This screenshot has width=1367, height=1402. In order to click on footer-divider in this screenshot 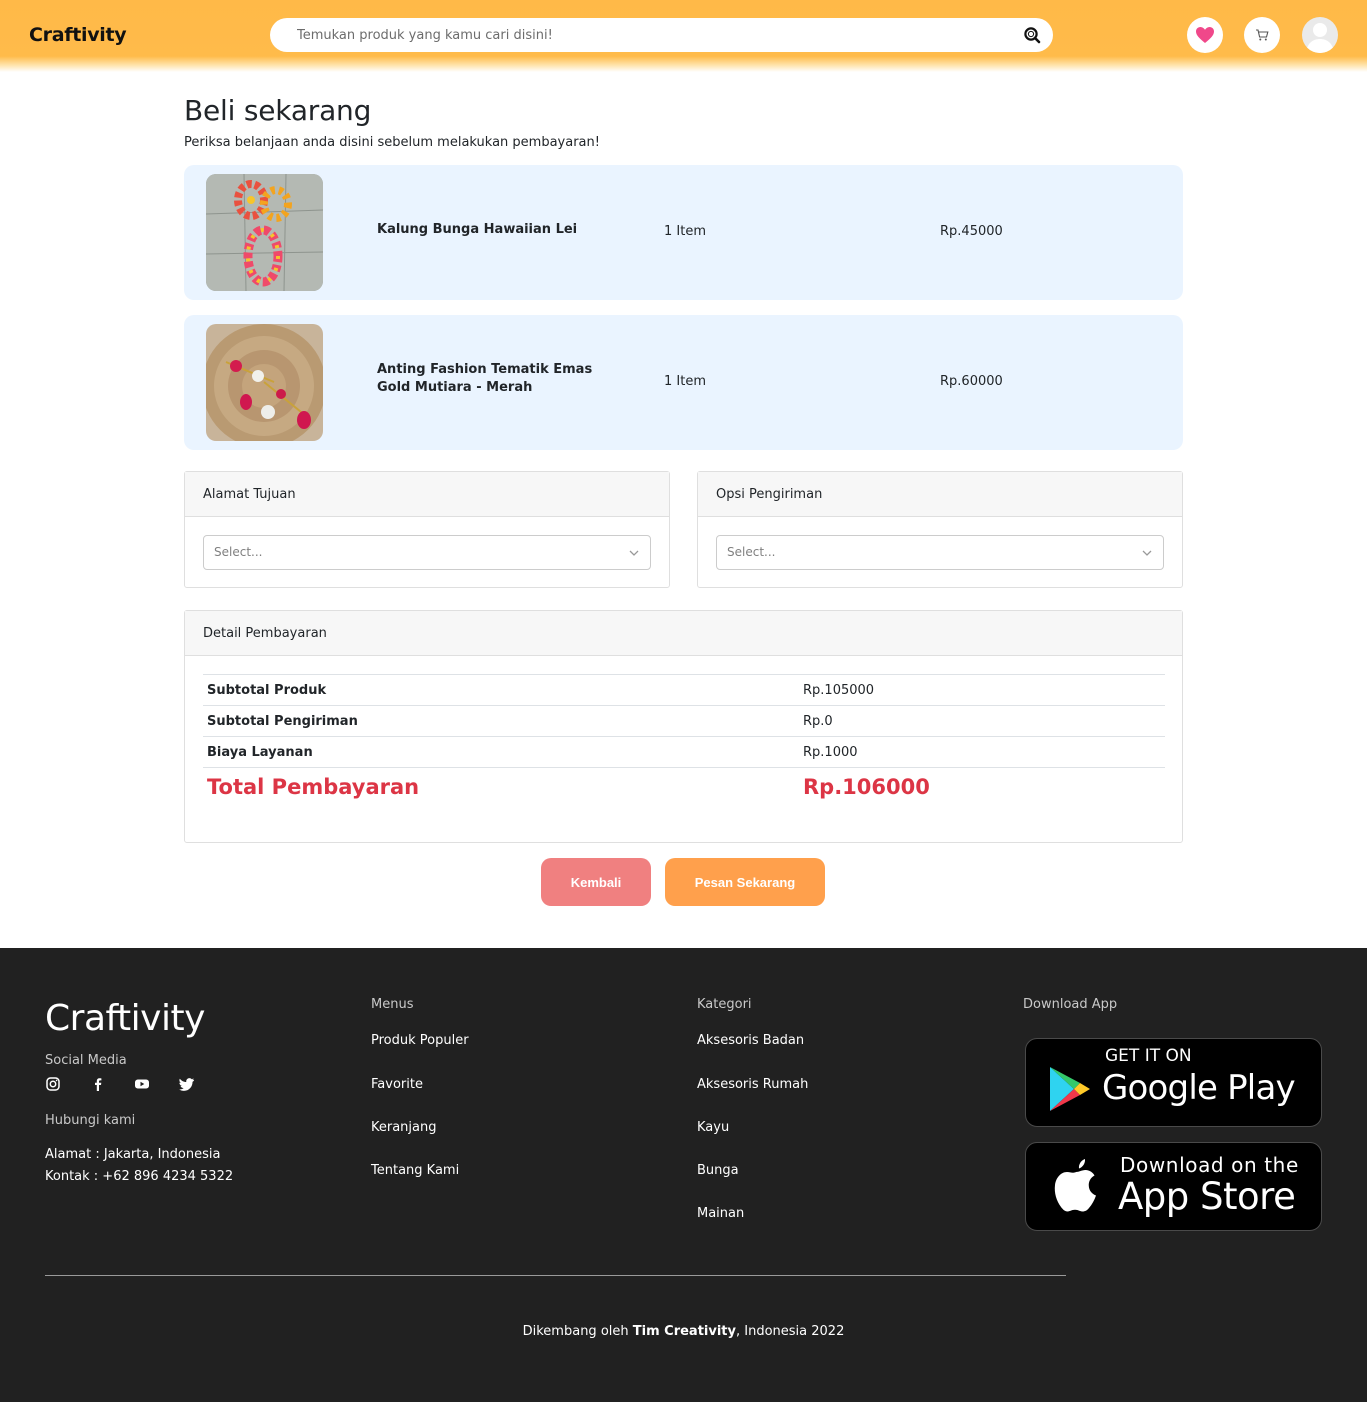, I will do `click(555, 1275)`.